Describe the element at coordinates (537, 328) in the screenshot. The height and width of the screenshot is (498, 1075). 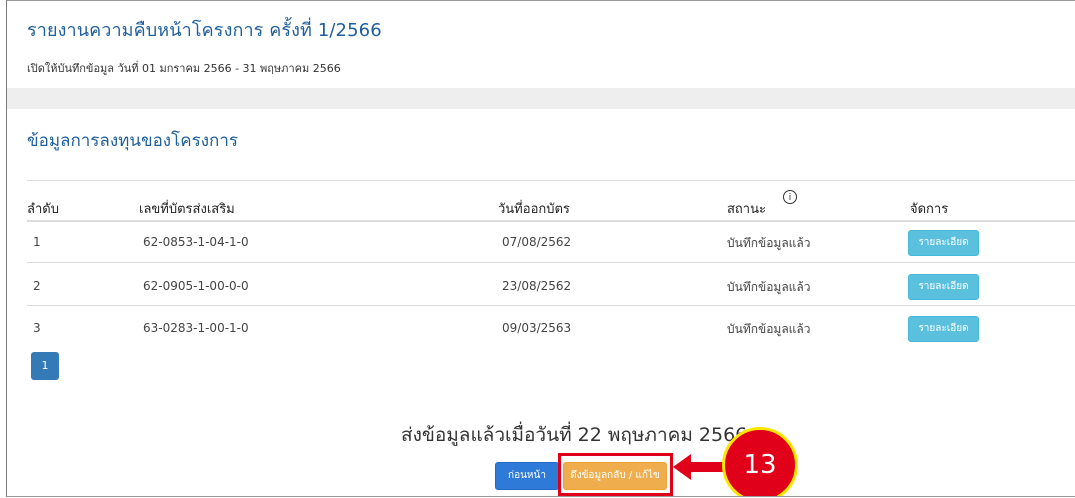
I see `row-issue-date: 09/03/2563` at that location.